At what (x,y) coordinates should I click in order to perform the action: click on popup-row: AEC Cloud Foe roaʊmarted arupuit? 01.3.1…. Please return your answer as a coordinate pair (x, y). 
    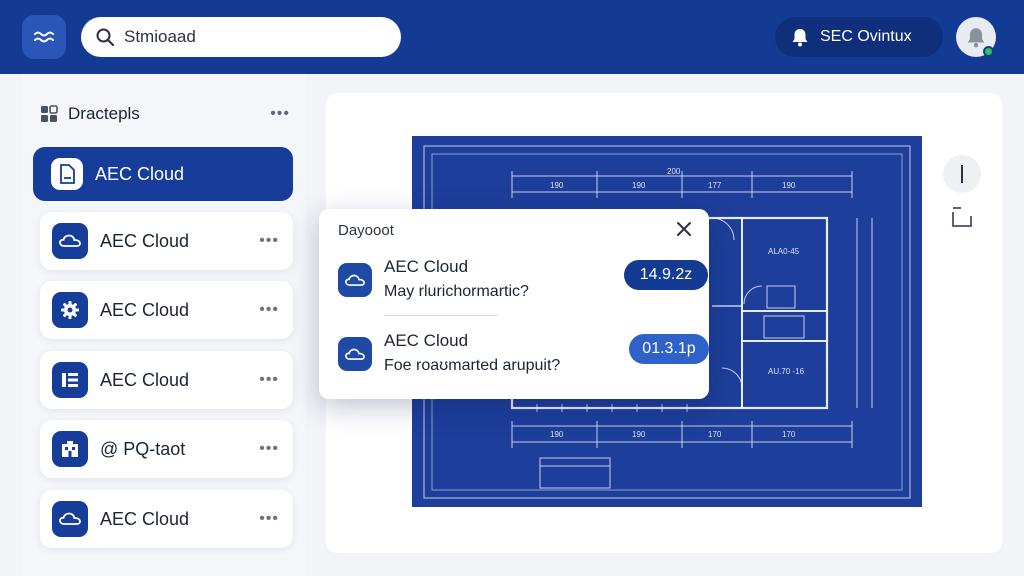
    Looking at the image, I should click on (523, 357).